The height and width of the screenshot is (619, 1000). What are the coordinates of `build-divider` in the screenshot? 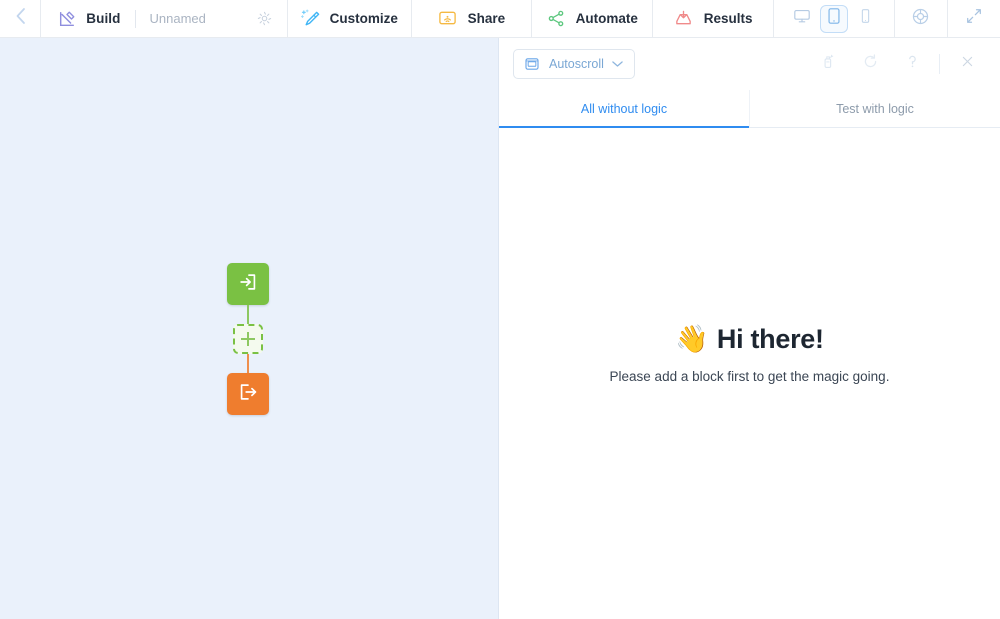 It's located at (135, 18).